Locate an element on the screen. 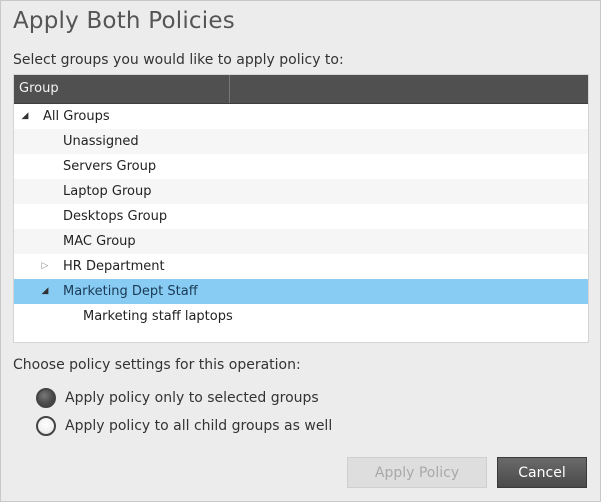 The image size is (601, 502). group-column-header: Group is located at coordinates (122, 89).